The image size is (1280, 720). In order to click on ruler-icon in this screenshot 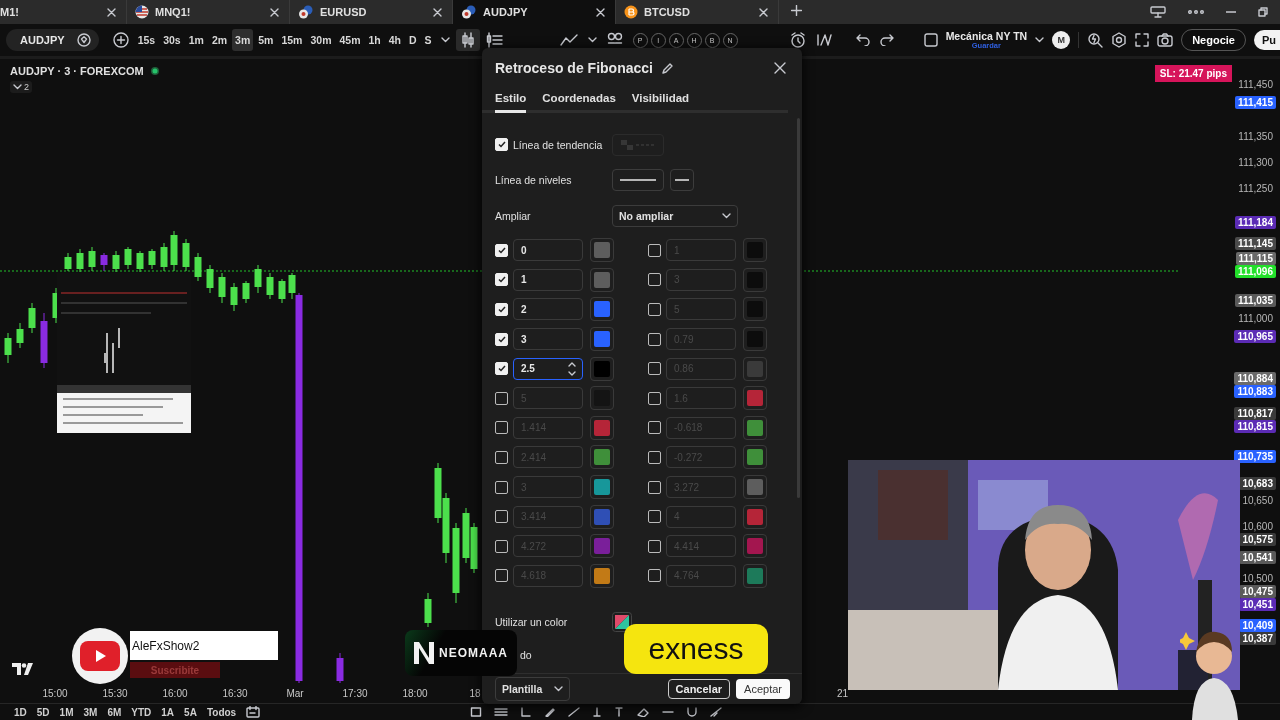, I will do `click(716, 712)`.